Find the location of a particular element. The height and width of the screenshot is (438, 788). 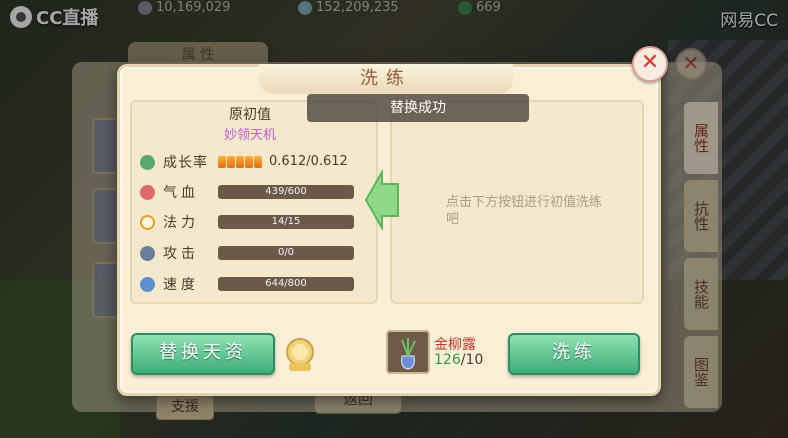

close-icon: ✕ is located at coordinates (650, 62).